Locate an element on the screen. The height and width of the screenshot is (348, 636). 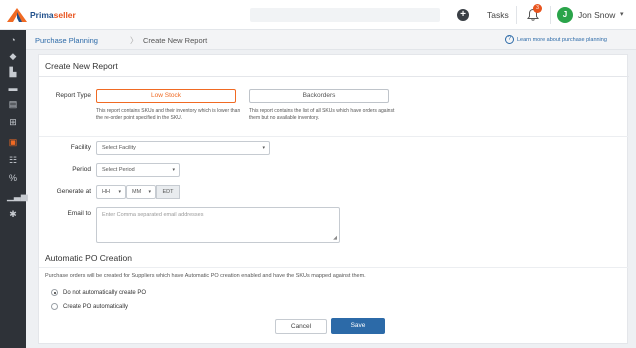
avatar: J is located at coordinates (565, 15).